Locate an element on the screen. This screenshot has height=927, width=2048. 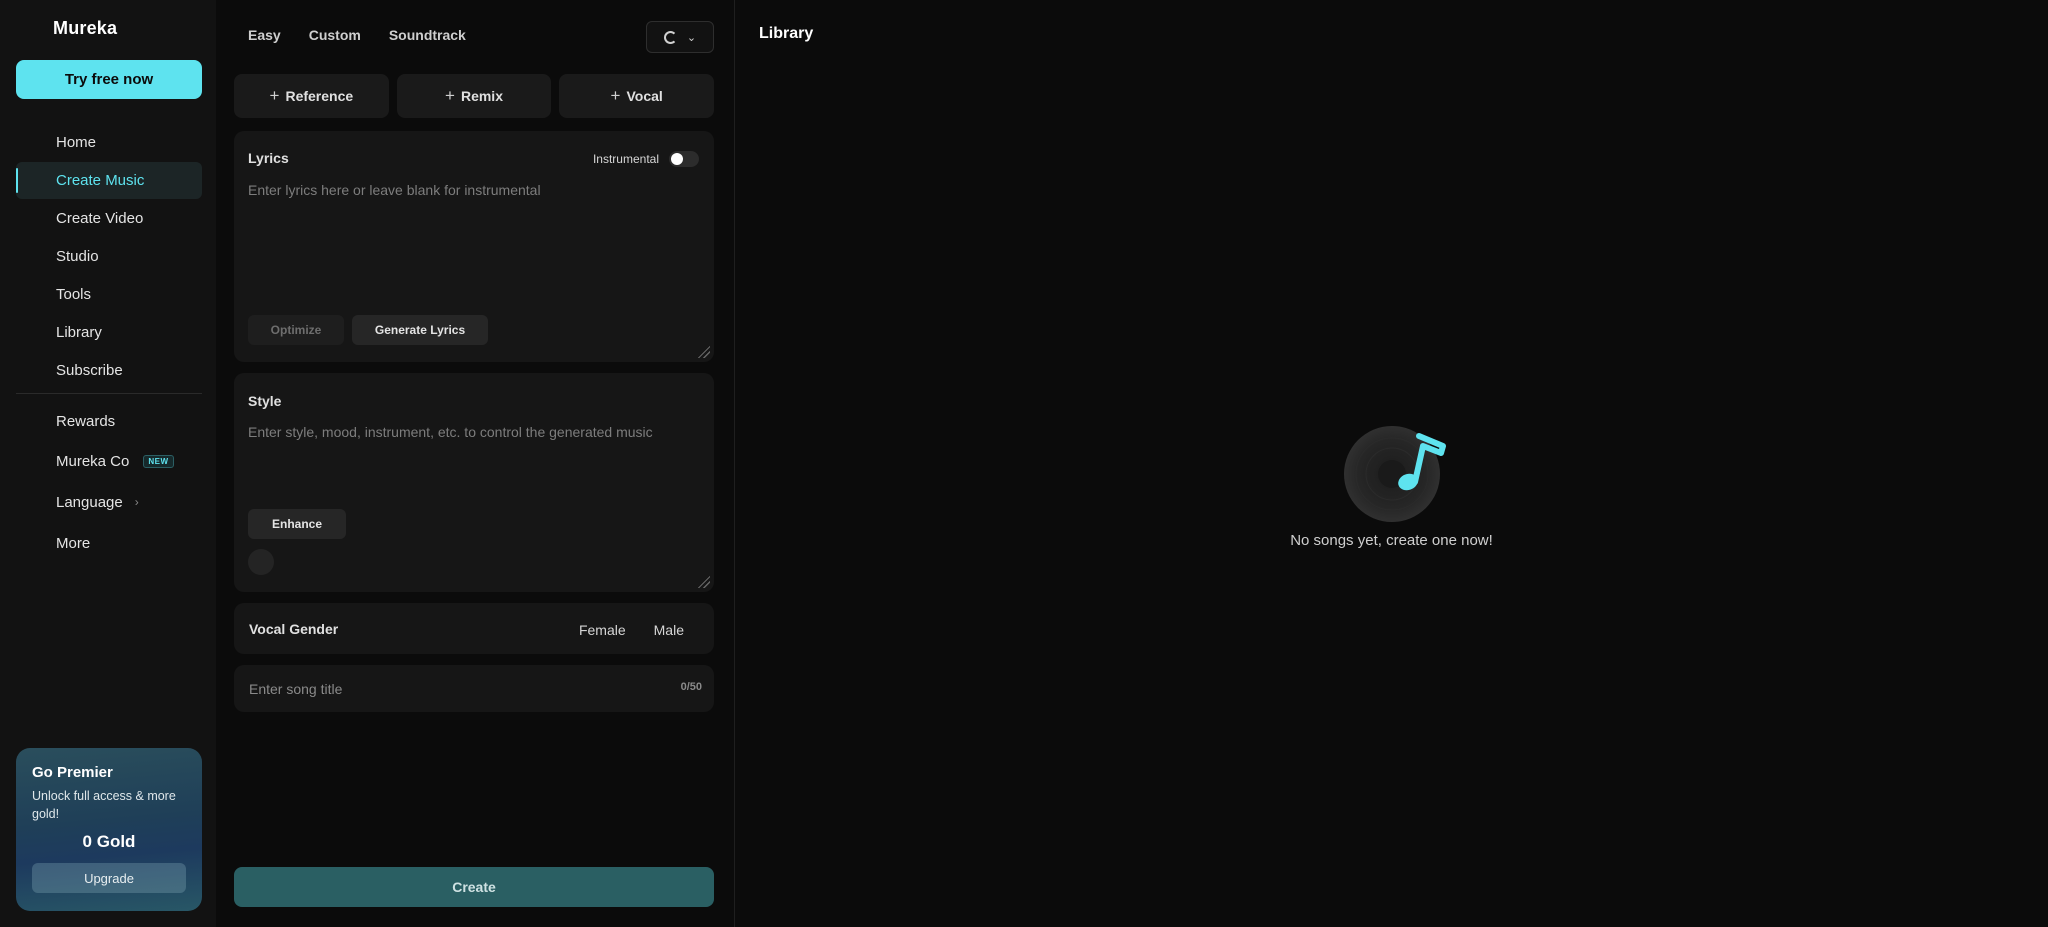
add-reference-button: + Reference is located at coordinates (311, 96).